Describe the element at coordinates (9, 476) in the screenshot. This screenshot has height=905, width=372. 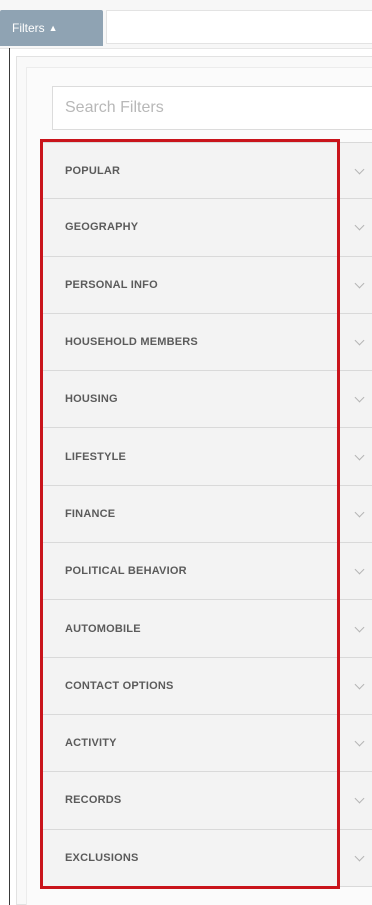
I see `panel-divider` at that location.